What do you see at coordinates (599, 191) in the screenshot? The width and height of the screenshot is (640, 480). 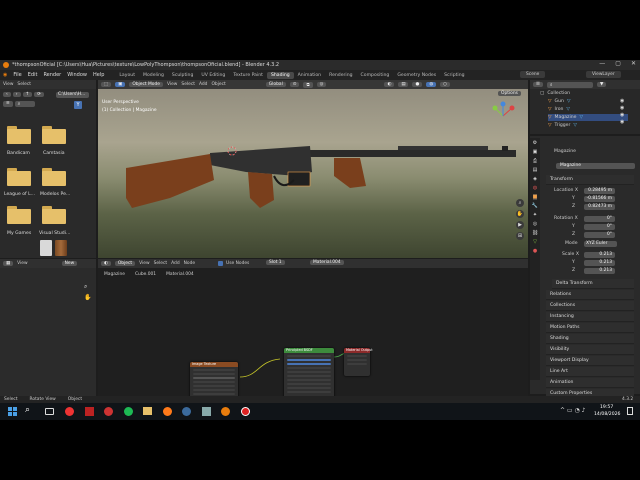 I see `location-x-field: 0.28495 m` at bounding box center [599, 191].